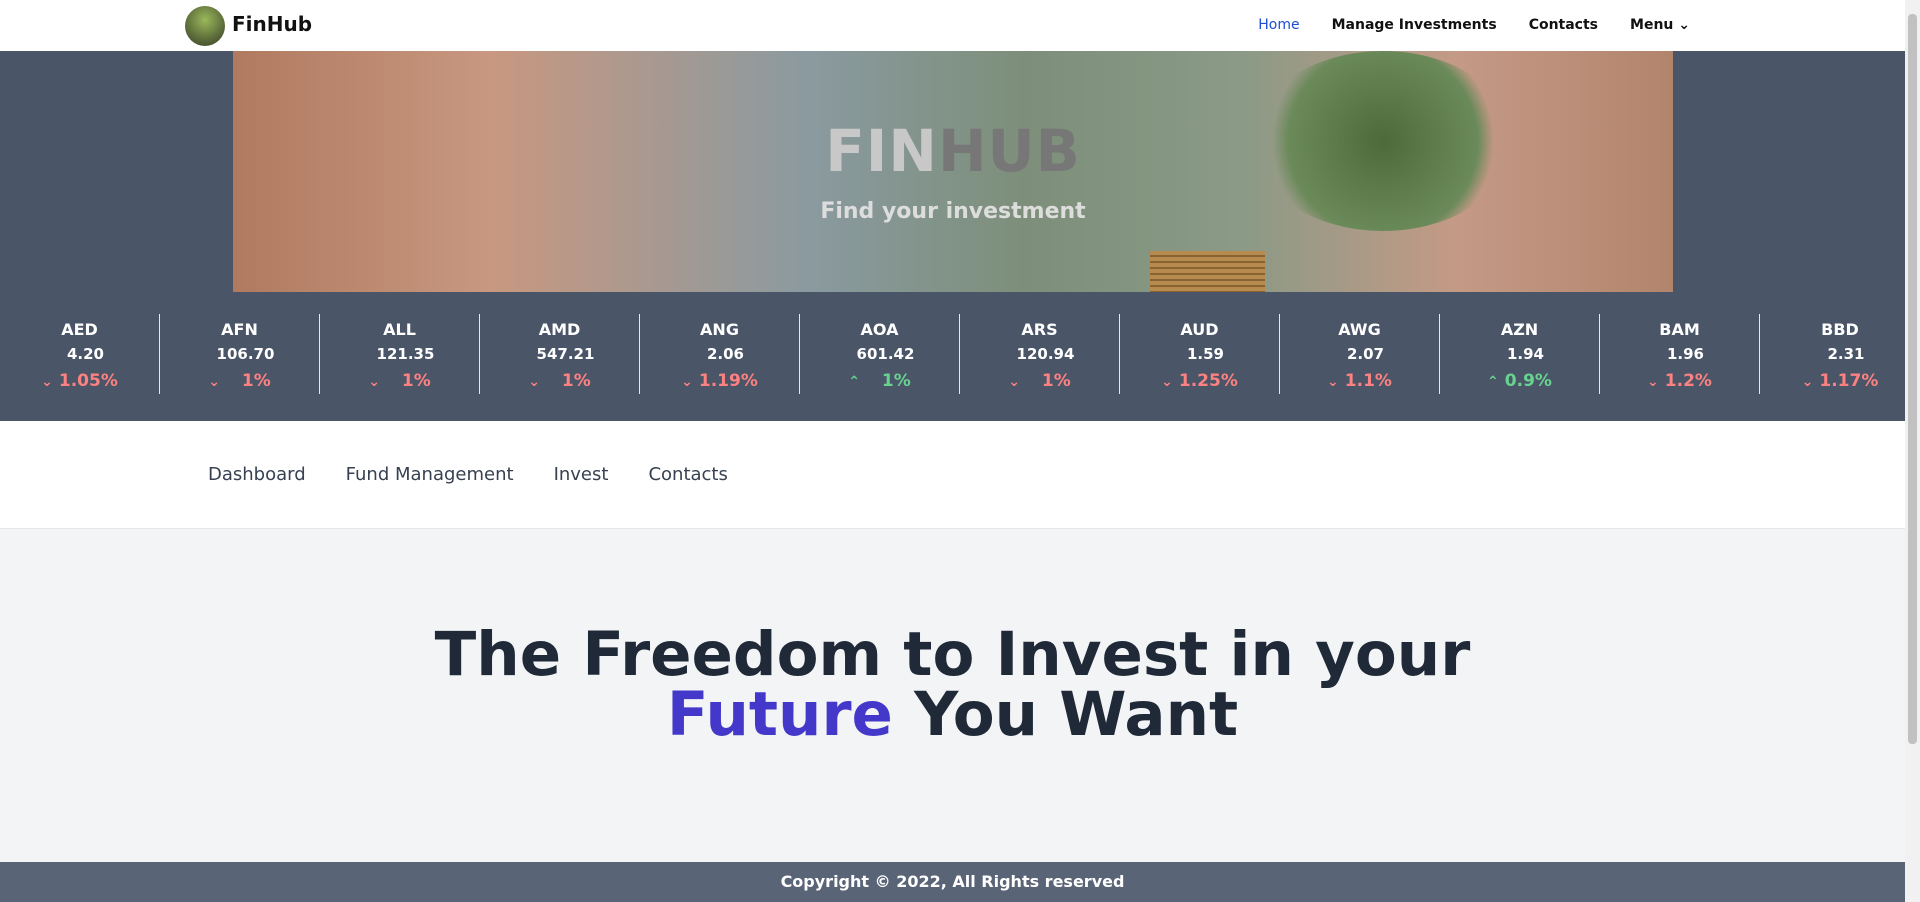 The width and height of the screenshot is (1920, 902). Describe the element at coordinates (430, 474) in the screenshot. I see `subnav-fund-management: Fund Management` at that location.